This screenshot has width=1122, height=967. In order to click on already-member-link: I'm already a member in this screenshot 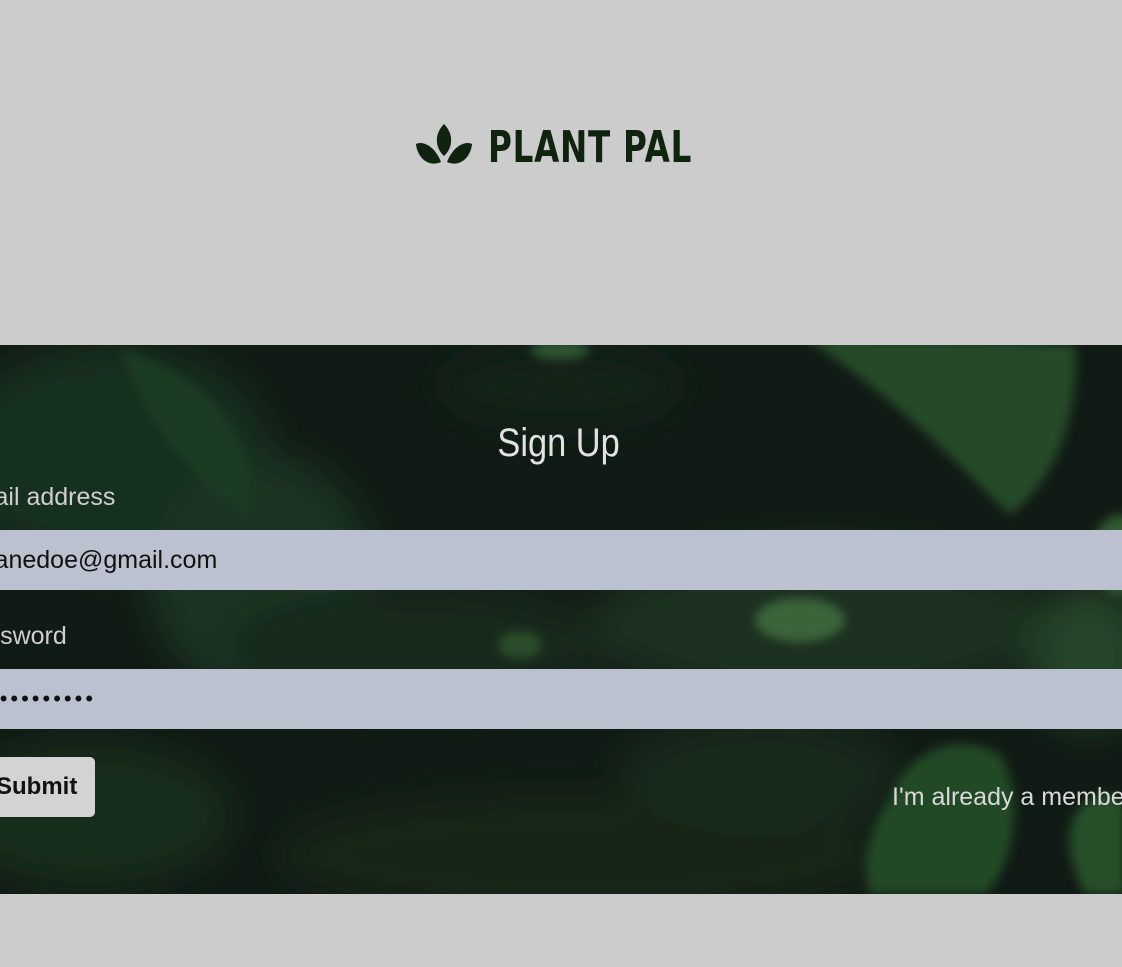, I will do `click(1007, 797)`.